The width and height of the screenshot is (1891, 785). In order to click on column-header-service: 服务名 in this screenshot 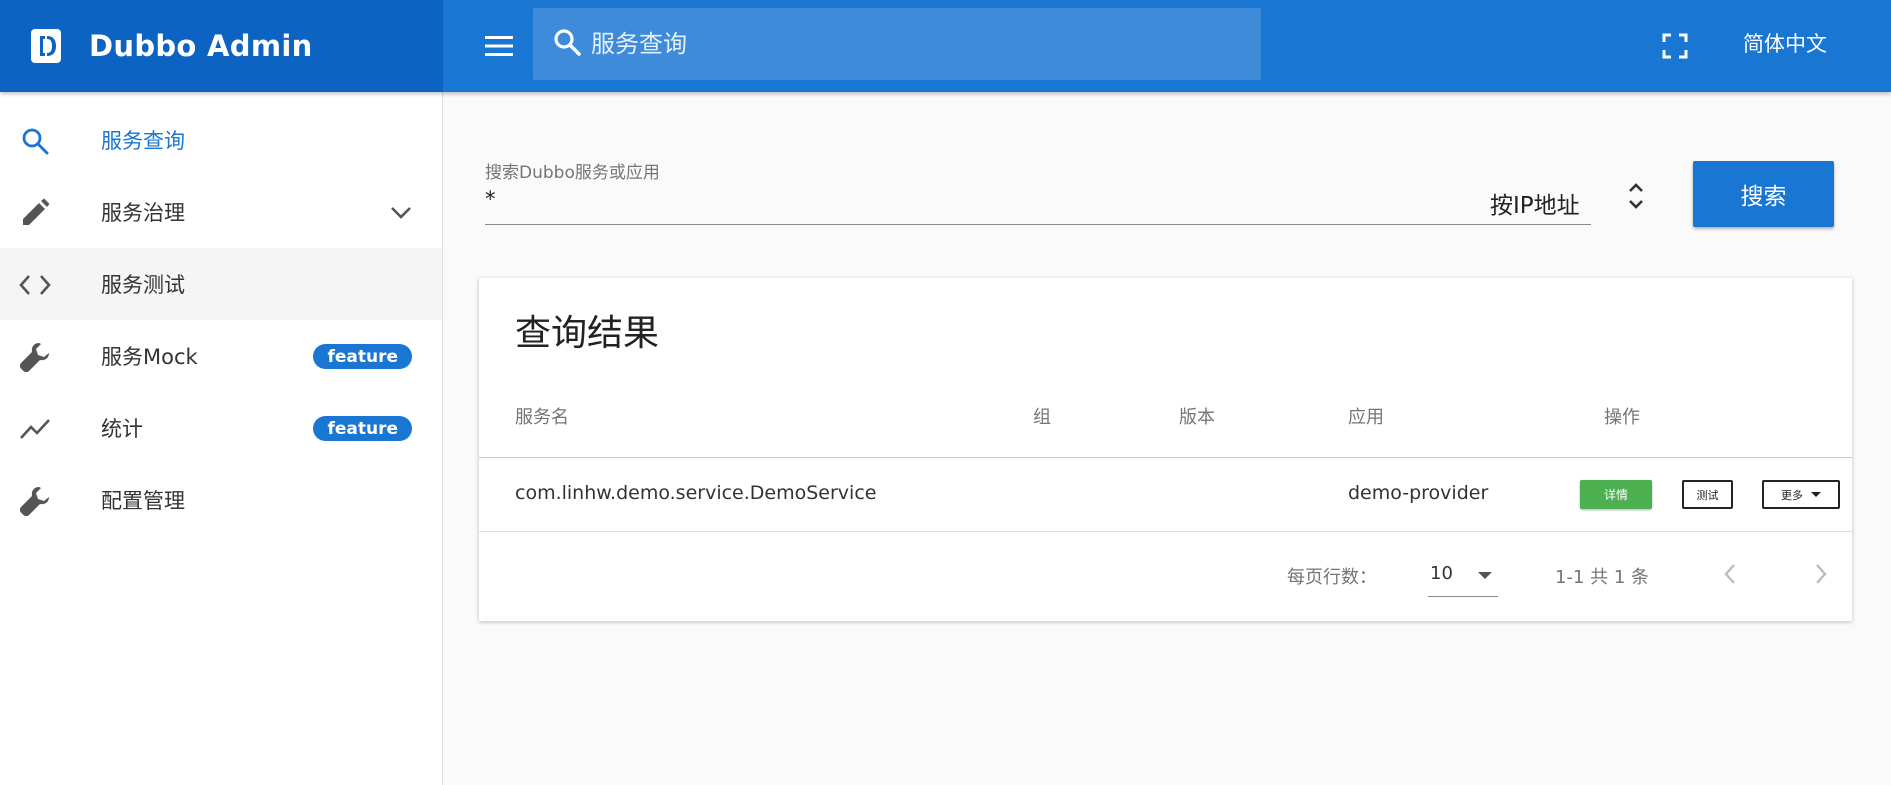, I will do `click(542, 416)`.